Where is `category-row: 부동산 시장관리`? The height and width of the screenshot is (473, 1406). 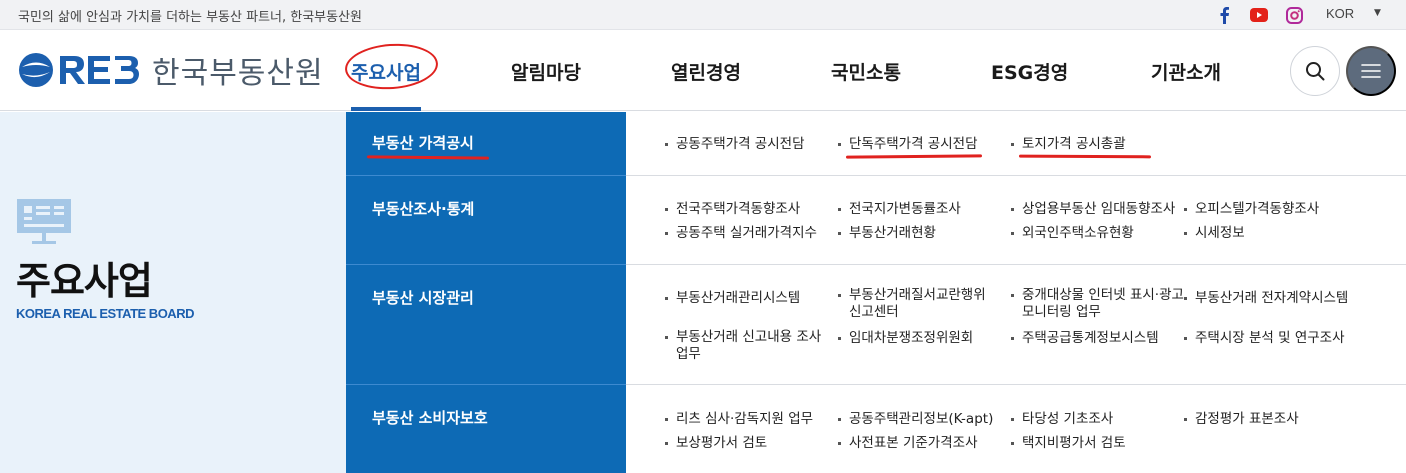 category-row: 부동산 시장관리 is located at coordinates (486, 325).